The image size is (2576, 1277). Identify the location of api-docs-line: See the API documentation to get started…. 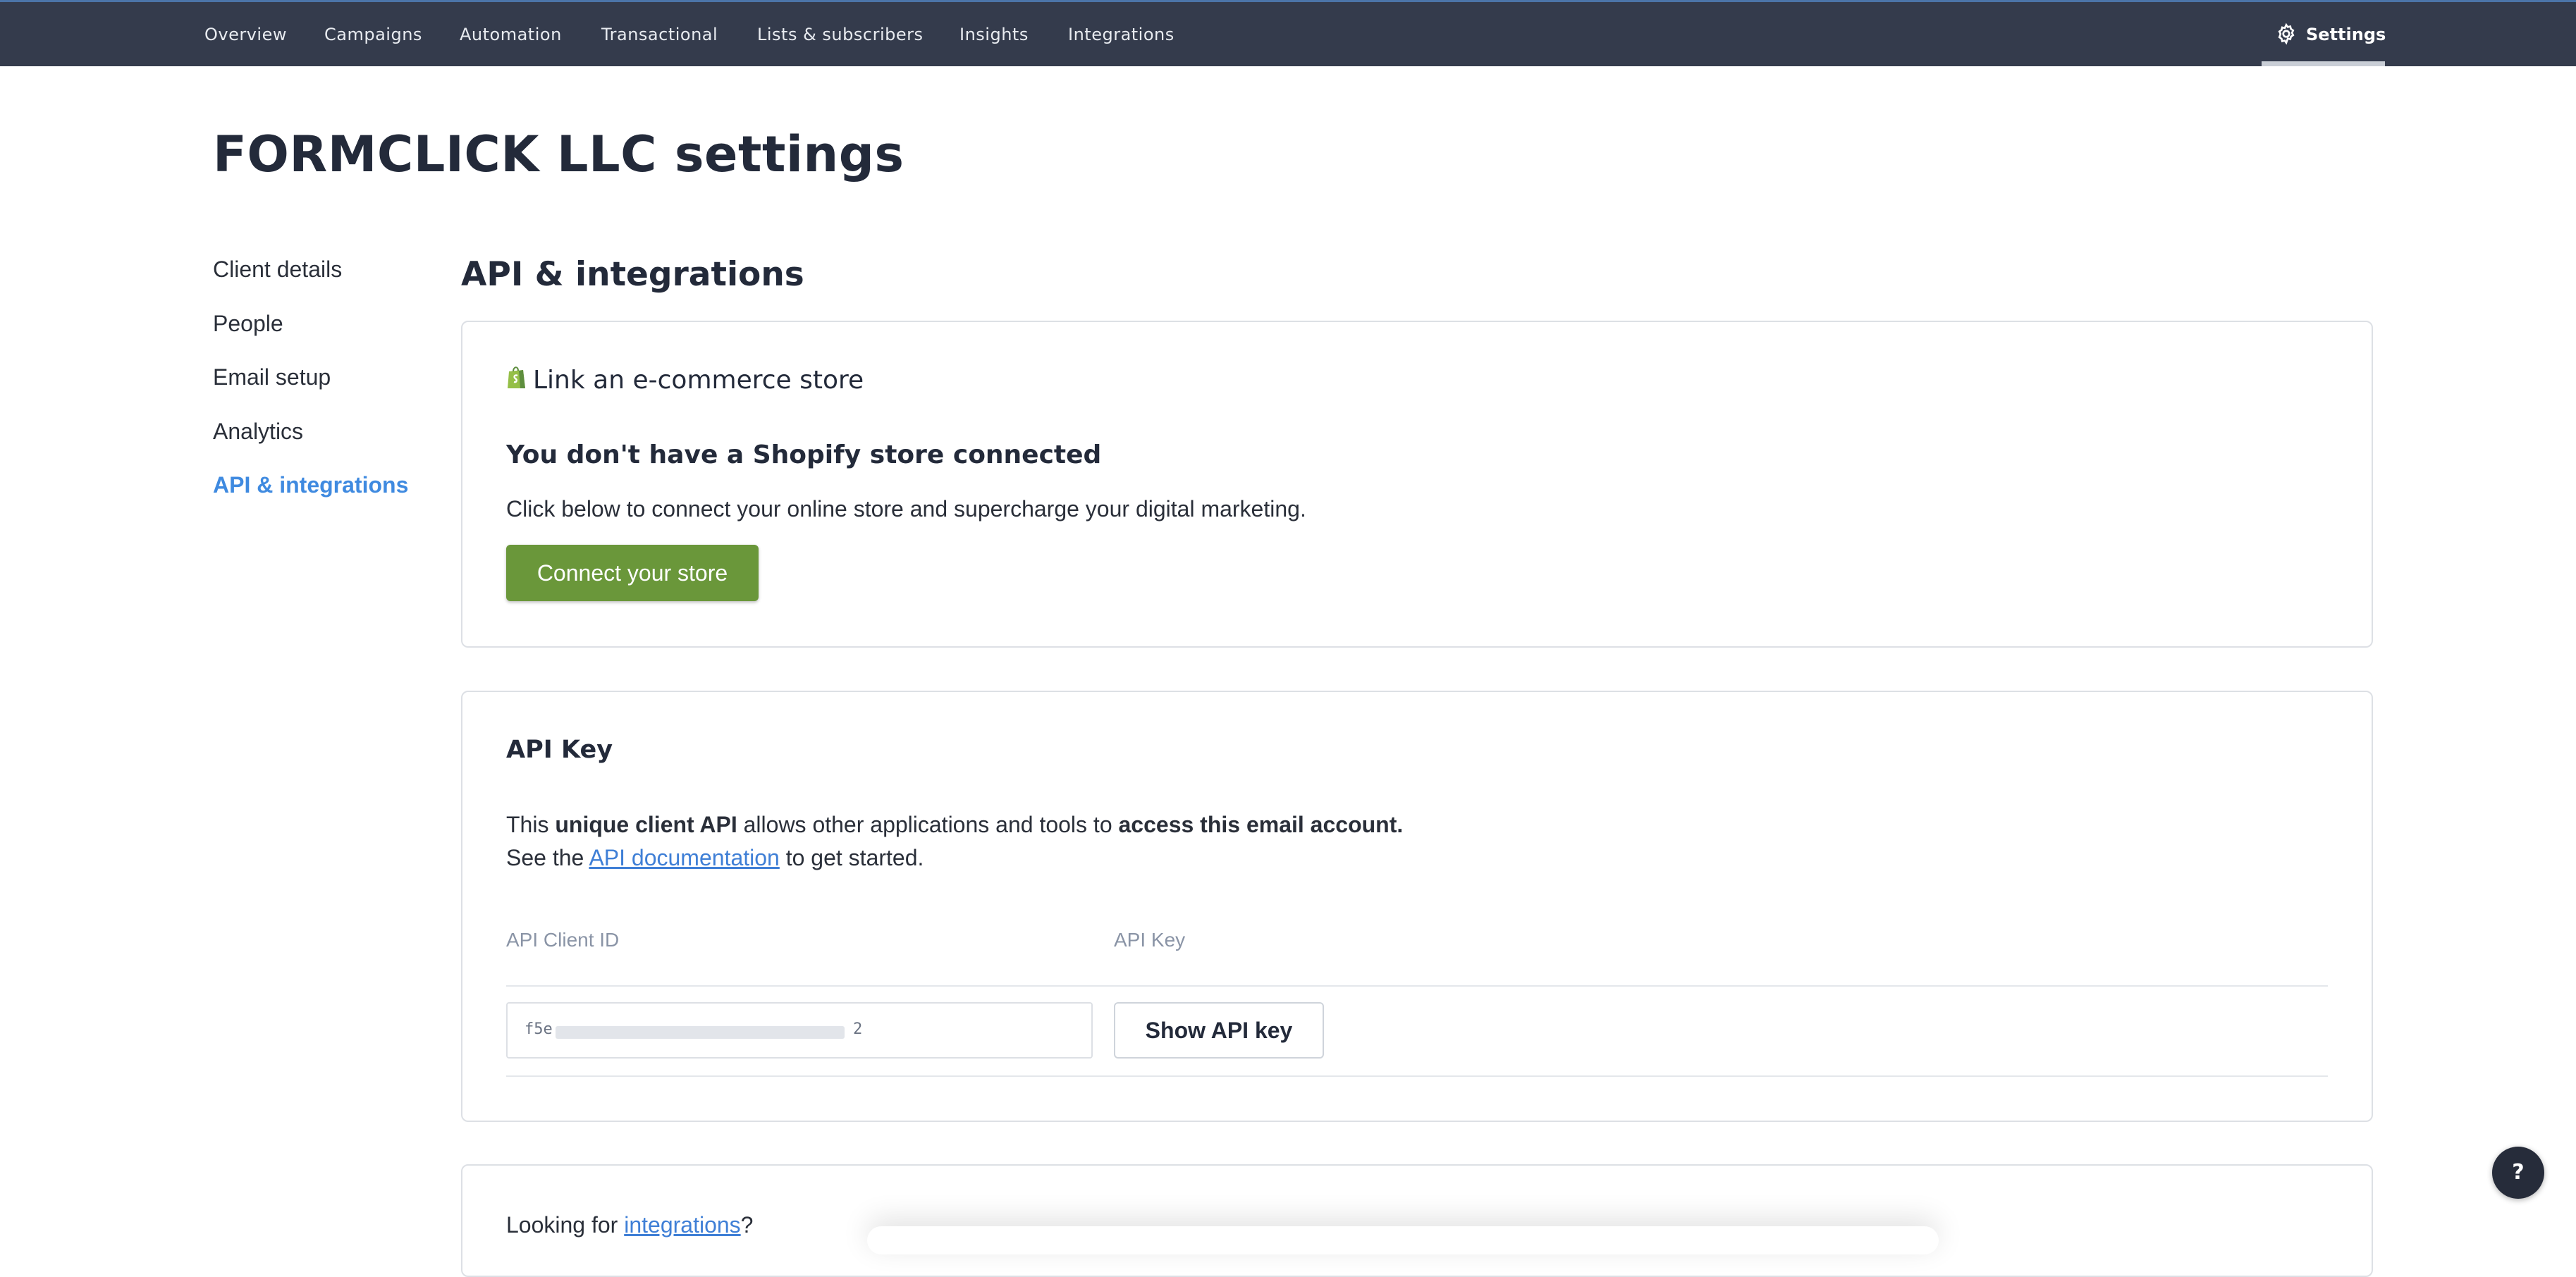
(715, 858).